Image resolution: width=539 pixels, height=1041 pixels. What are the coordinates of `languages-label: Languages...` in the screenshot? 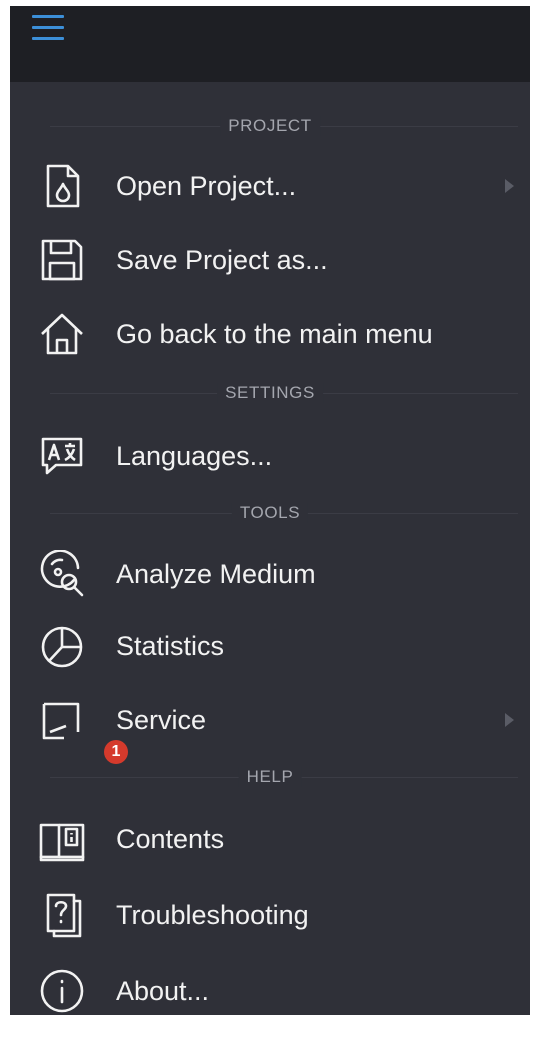 It's located at (194, 456).